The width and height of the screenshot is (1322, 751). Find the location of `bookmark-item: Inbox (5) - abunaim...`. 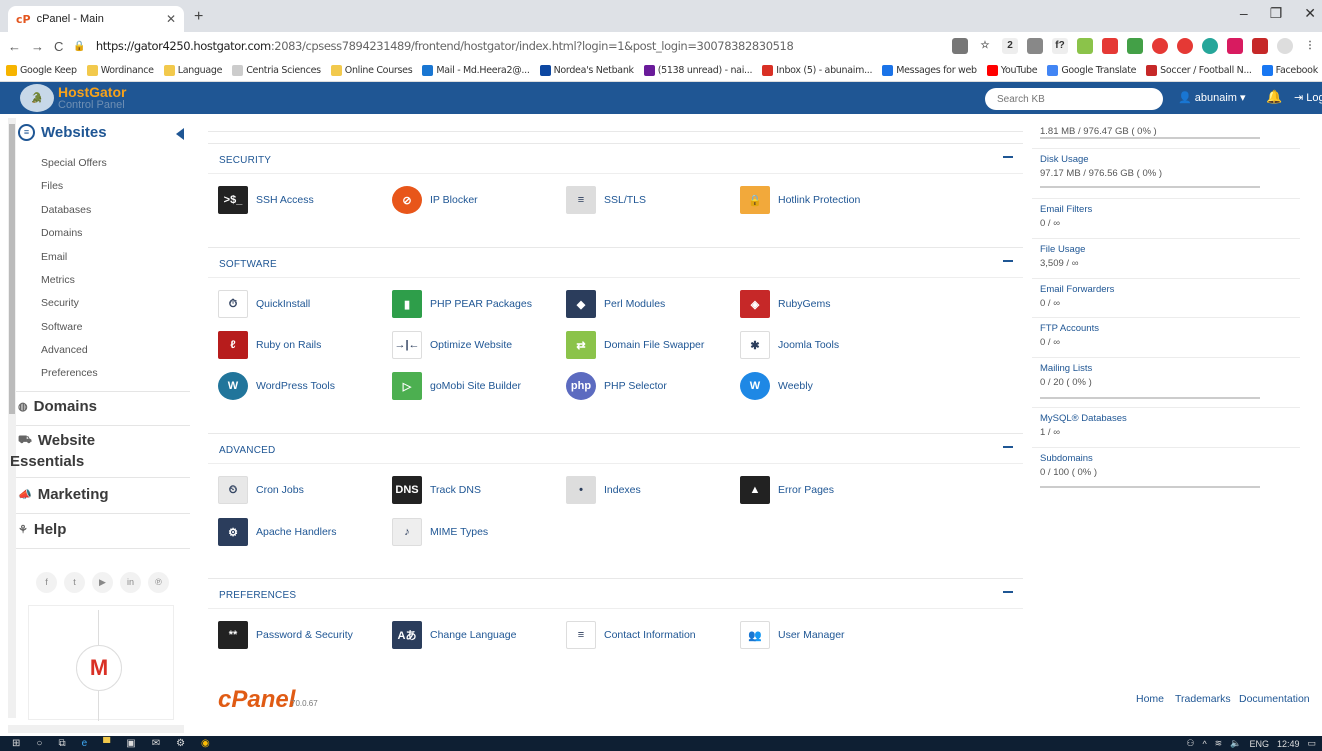

bookmark-item: Inbox (5) - abunaim... is located at coordinates (817, 70).